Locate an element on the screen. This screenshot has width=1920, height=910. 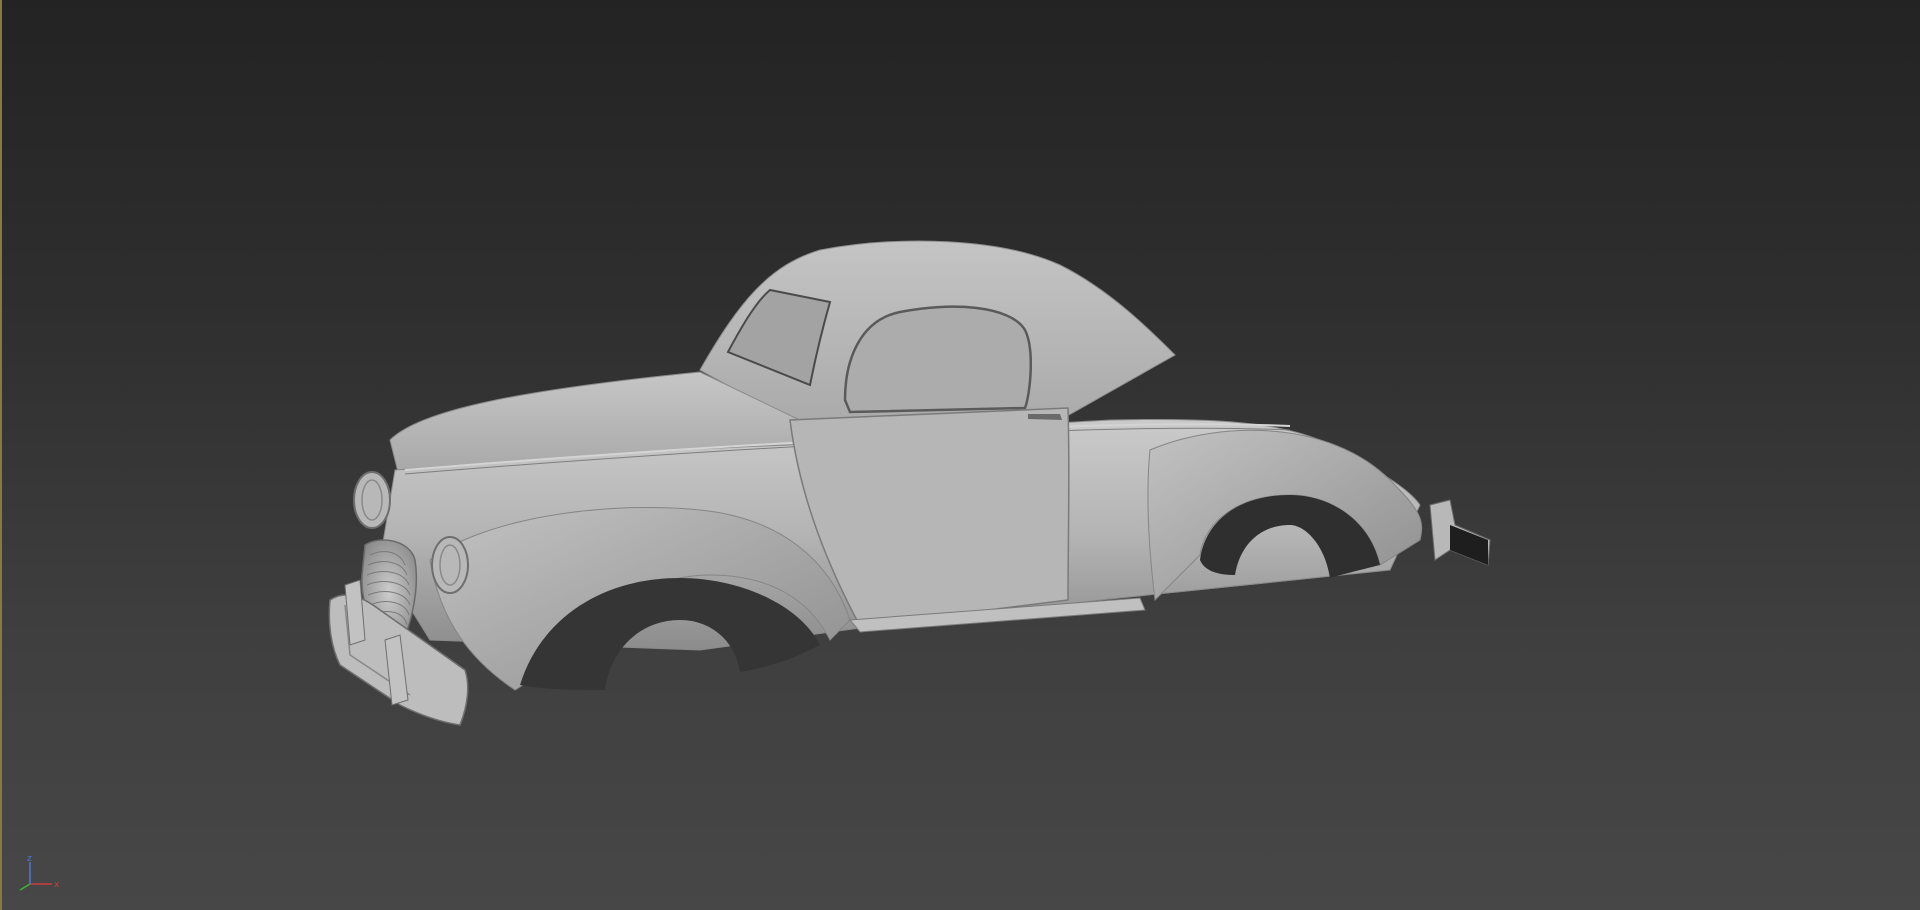
door-handle is located at coordinates (1045, 417).